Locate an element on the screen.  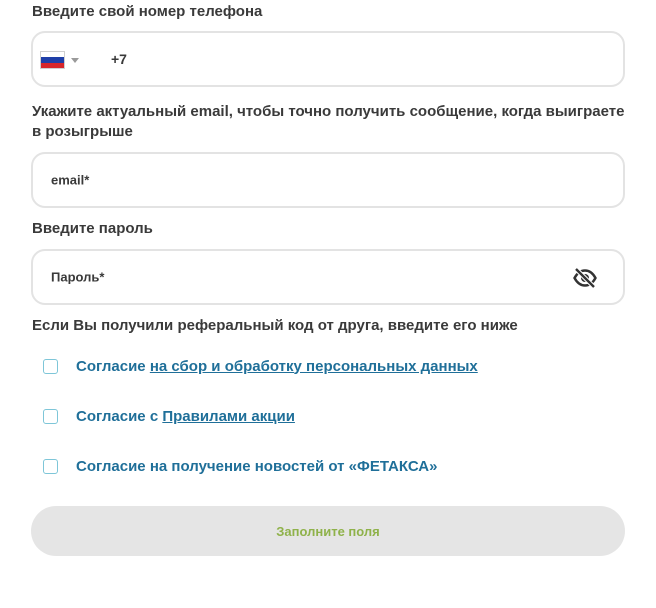
phone-field: +7 is located at coordinates (328, 59).